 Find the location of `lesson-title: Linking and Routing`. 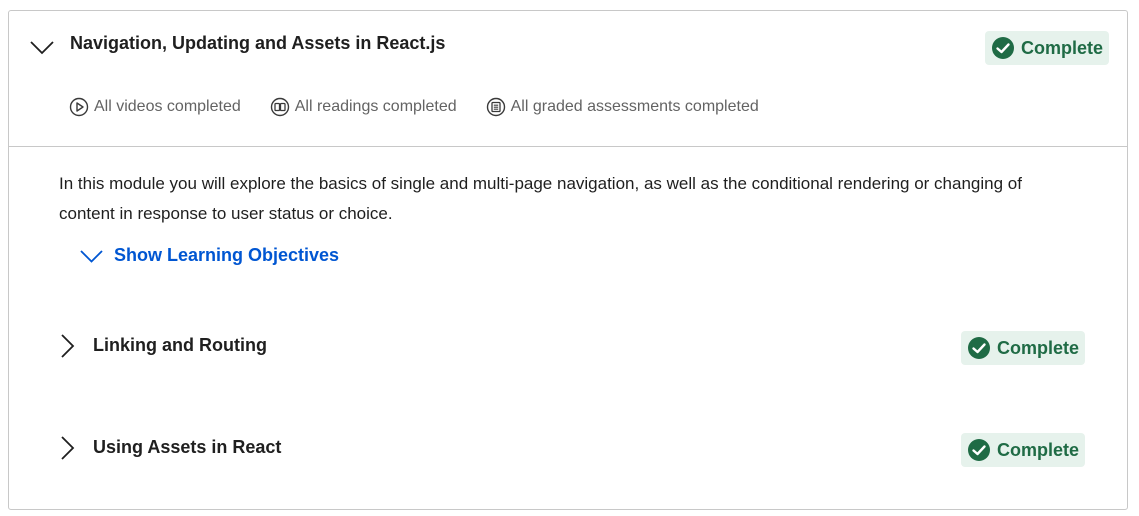

lesson-title: Linking and Routing is located at coordinates (180, 345).